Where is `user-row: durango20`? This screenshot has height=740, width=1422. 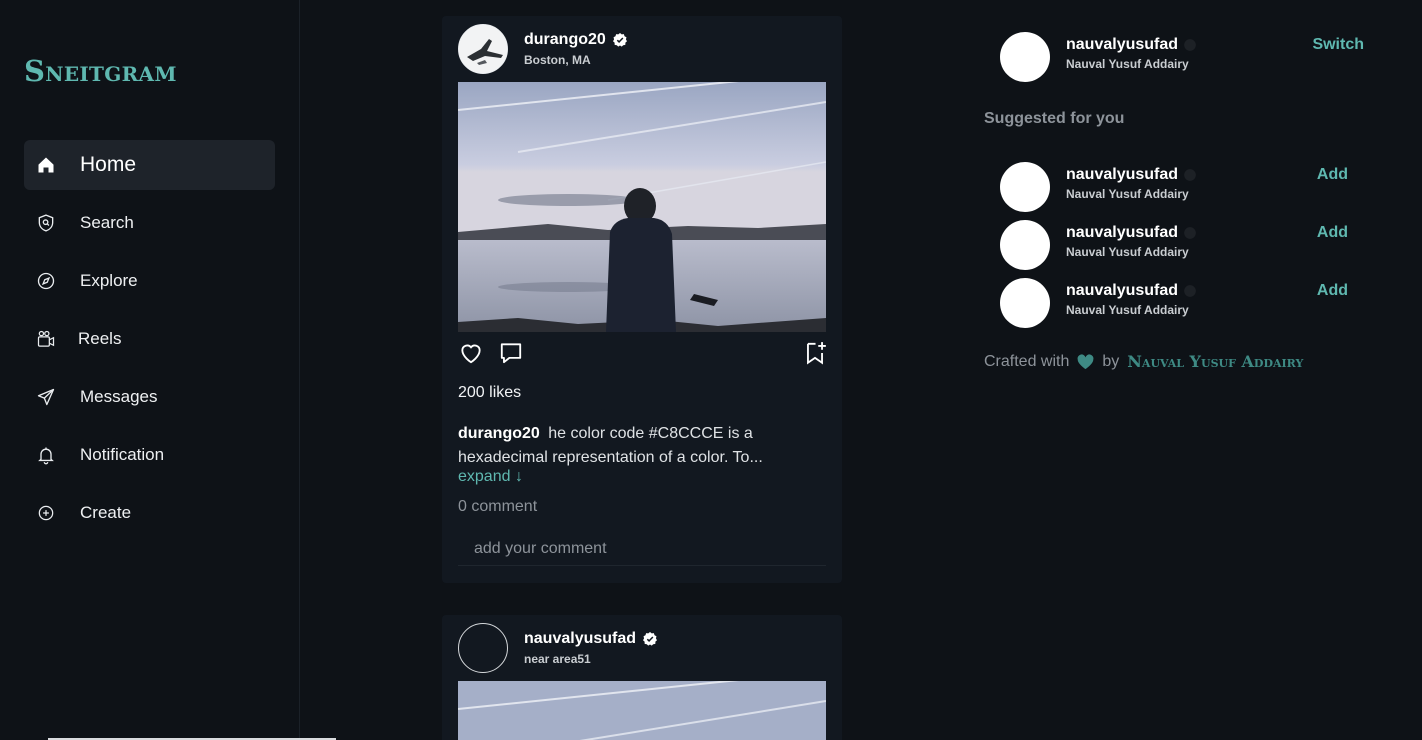 user-row: durango20 is located at coordinates (576, 40).